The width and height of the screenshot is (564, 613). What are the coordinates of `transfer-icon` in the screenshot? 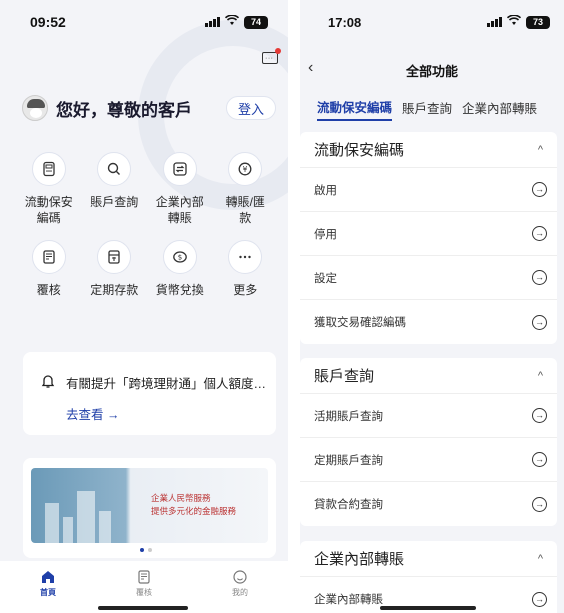 It's located at (179, 169).